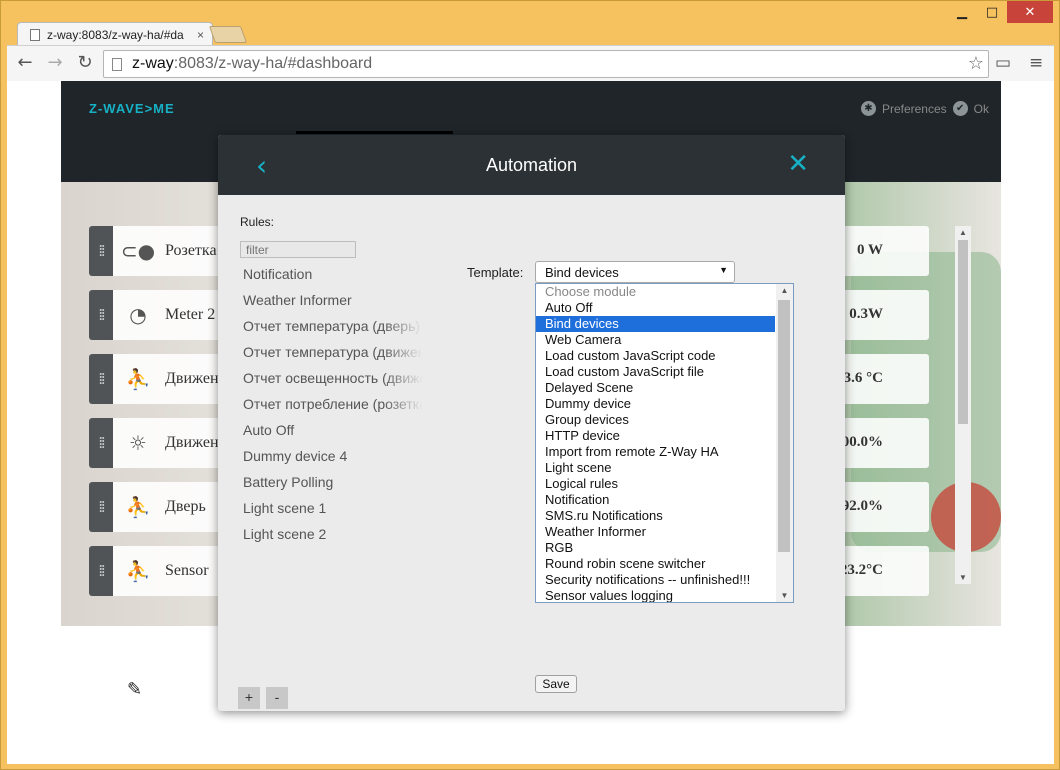 This screenshot has width=1060, height=770. What do you see at coordinates (868, 108) in the screenshot?
I see `gear-icon: ✱` at bounding box center [868, 108].